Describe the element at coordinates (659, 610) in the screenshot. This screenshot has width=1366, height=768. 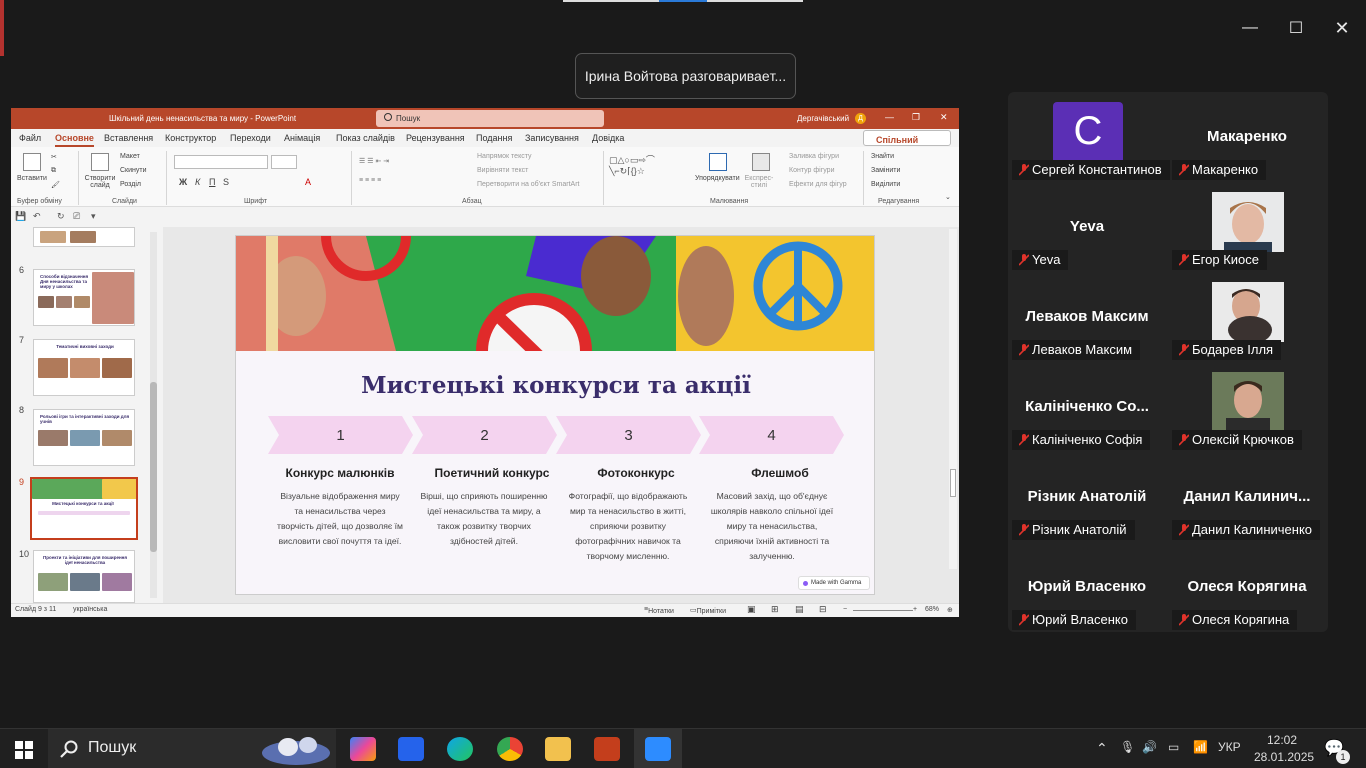
I see `notes-button: ≡ Нотатки` at that location.